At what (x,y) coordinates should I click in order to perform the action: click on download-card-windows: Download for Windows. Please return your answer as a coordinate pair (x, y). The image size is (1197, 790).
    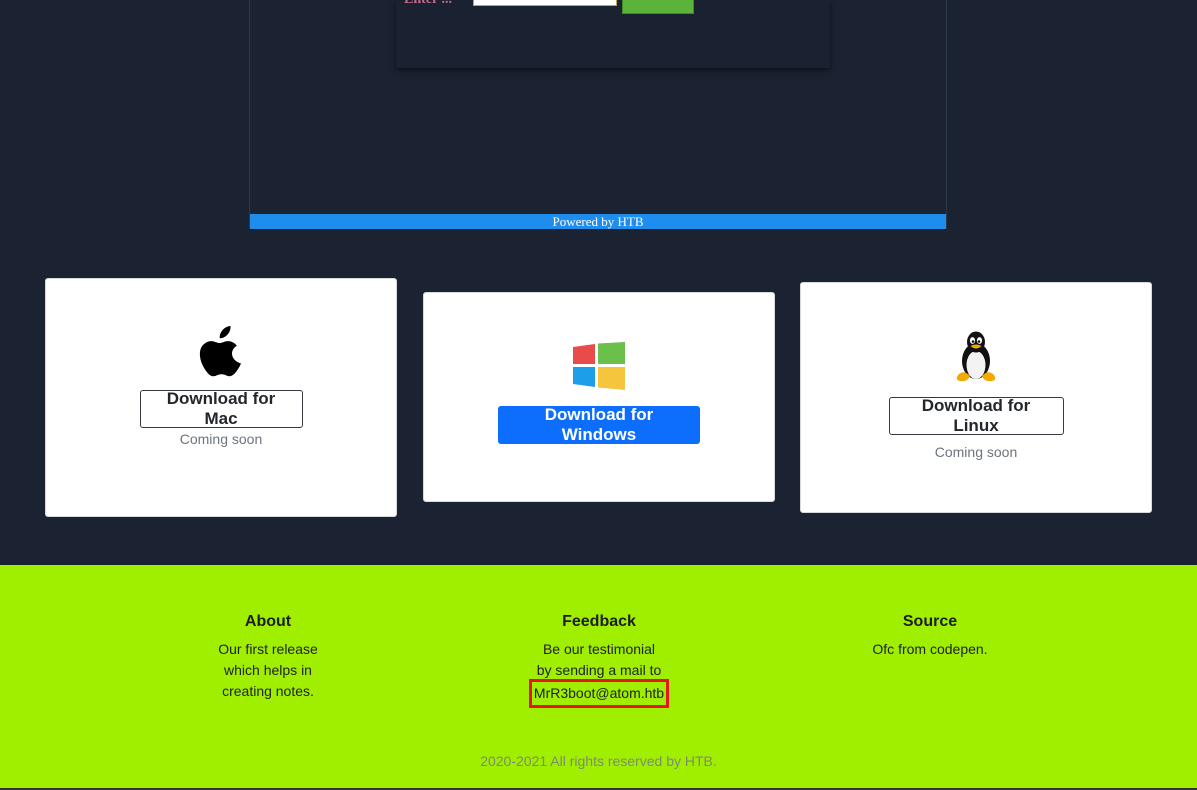
    Looking at the image, I should click on (599, 397).